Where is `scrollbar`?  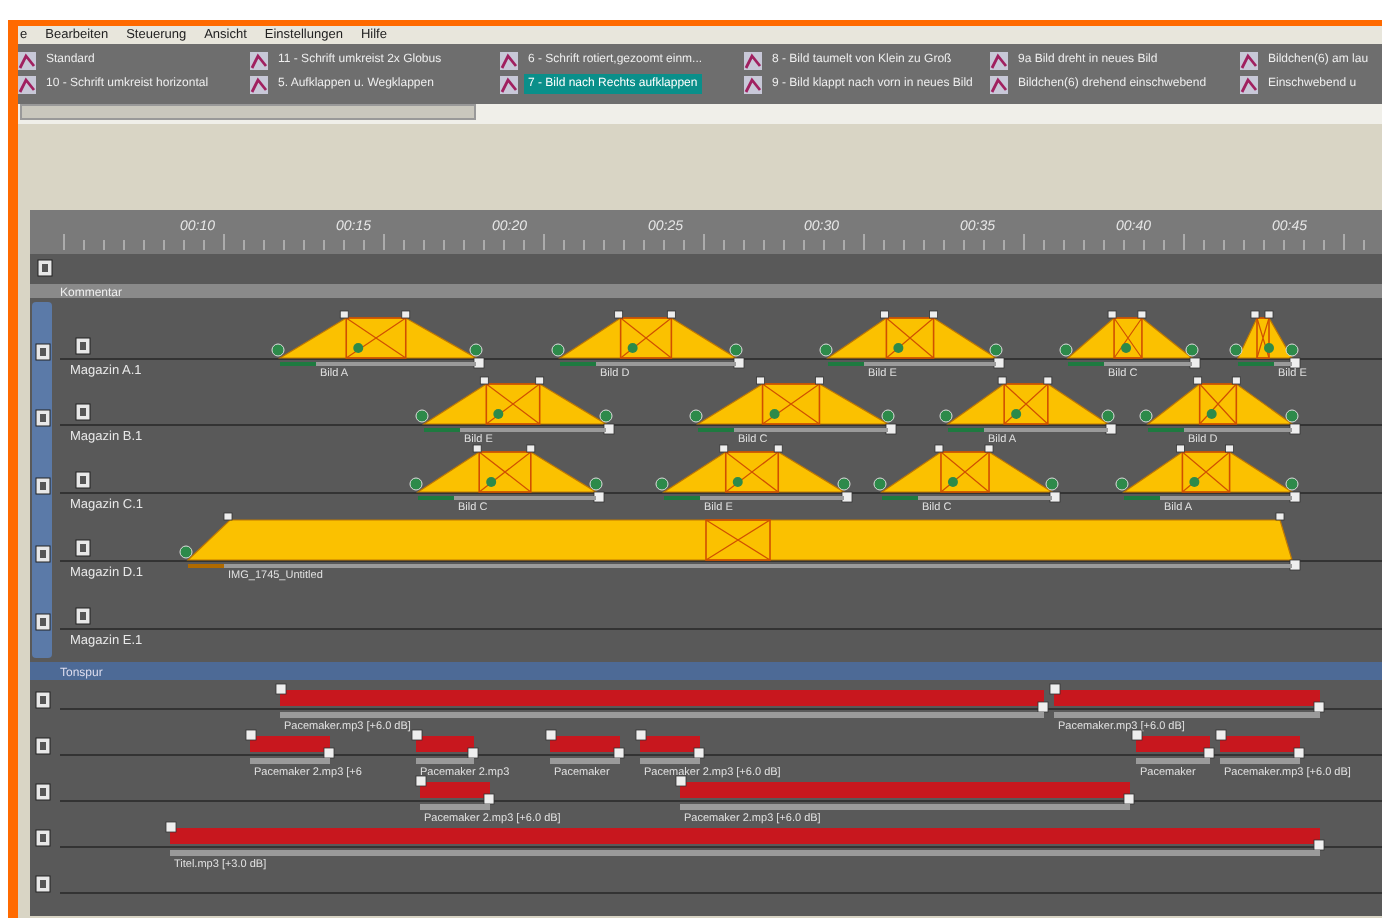
scrollbar is located at coordinates (248, 112).